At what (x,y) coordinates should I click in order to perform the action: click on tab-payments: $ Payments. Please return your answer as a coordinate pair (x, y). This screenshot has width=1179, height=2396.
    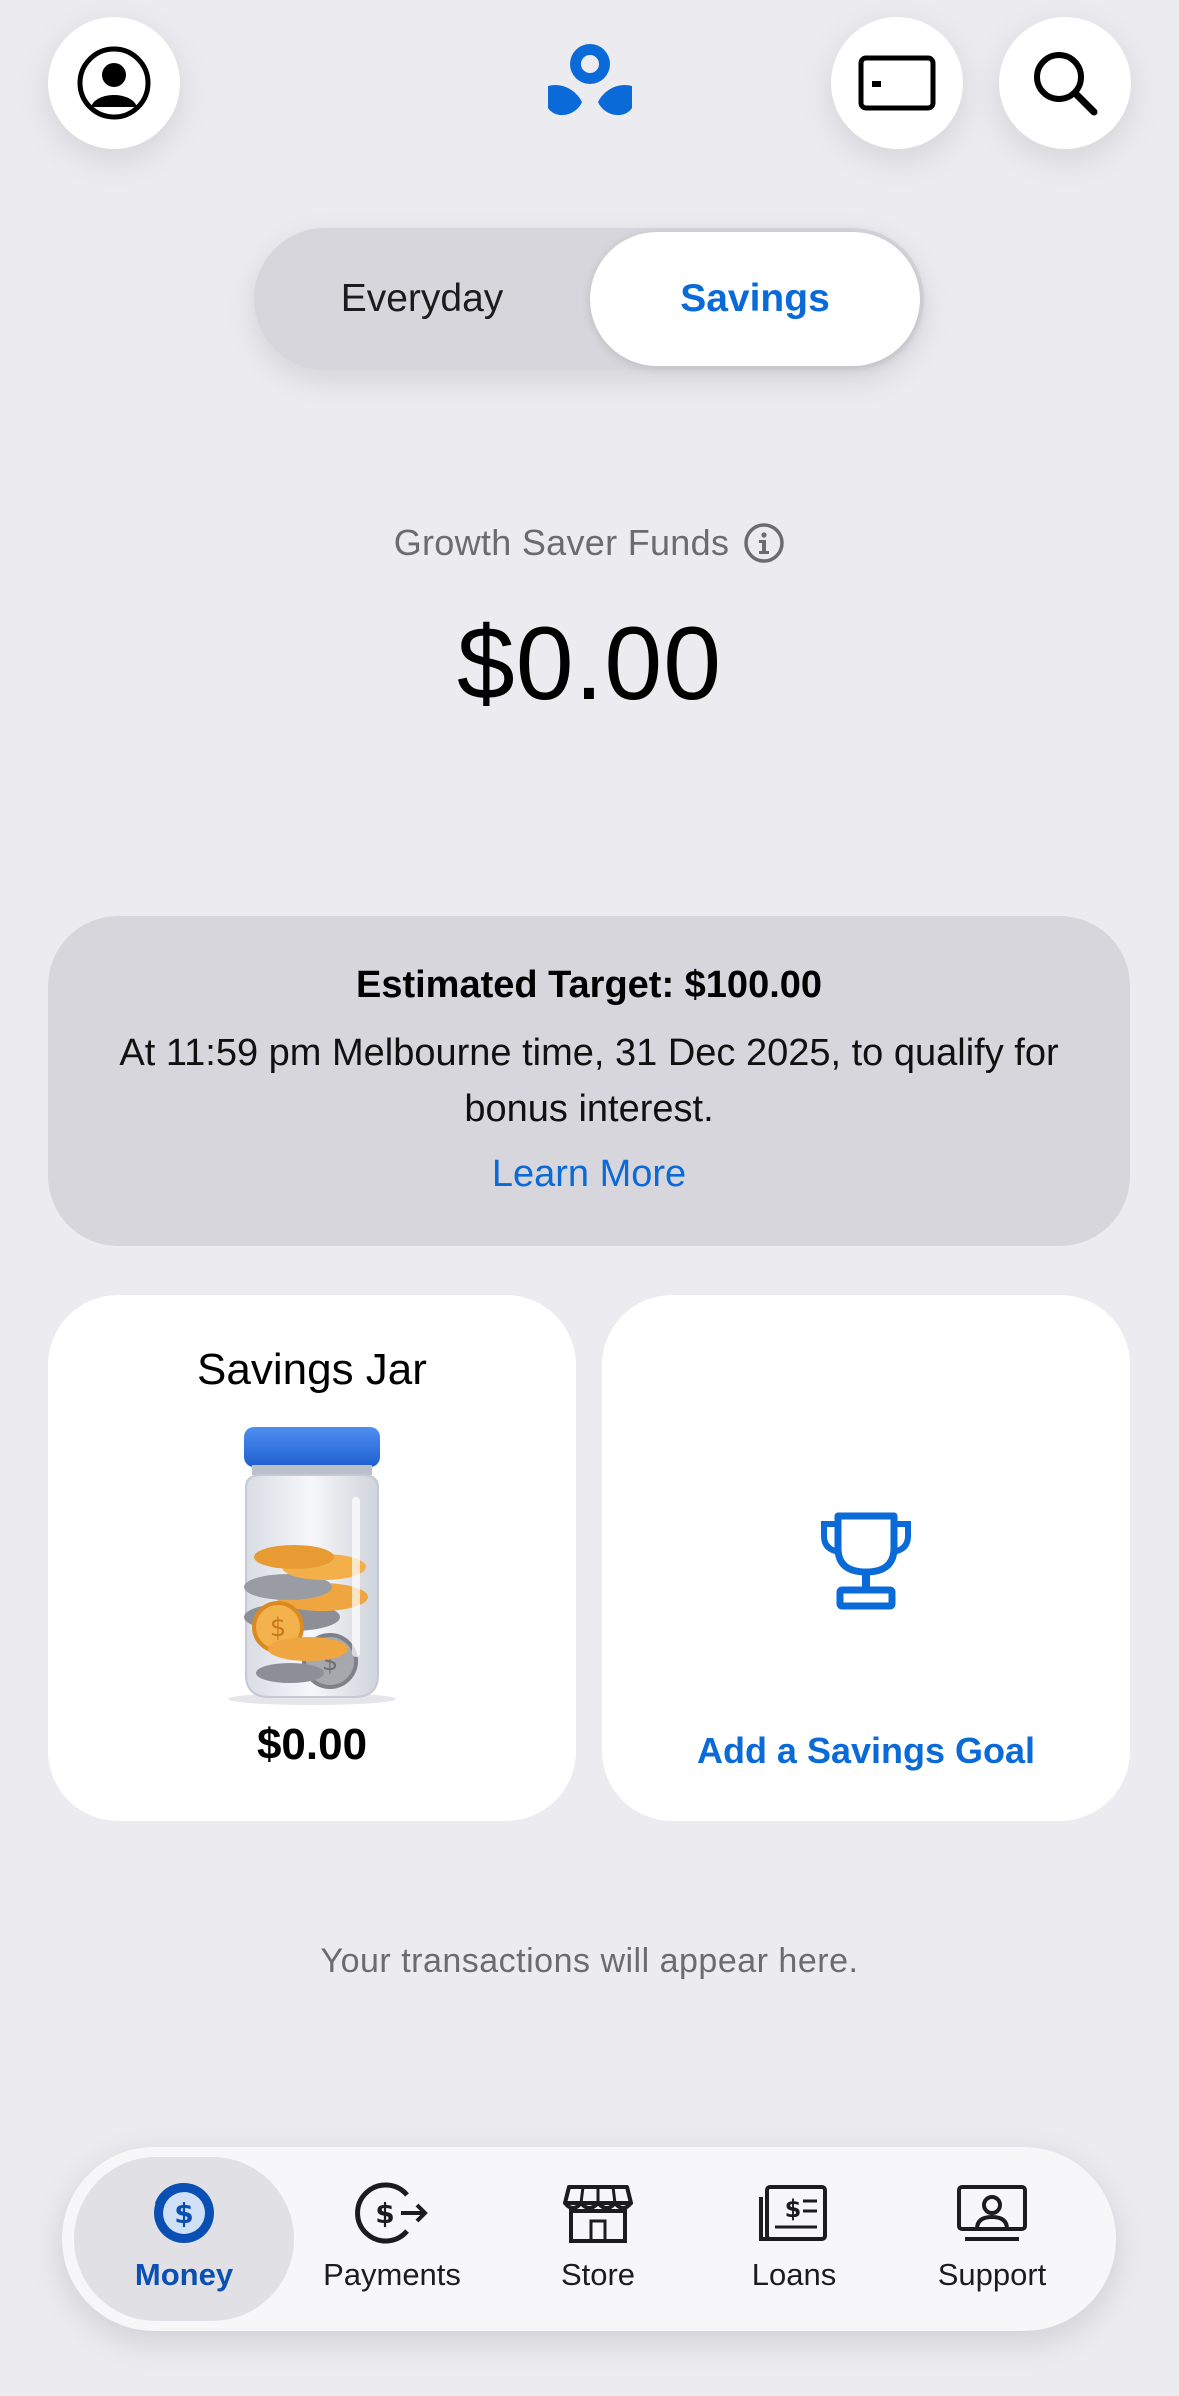
    Looking at the image, I should click on (392, 2239).